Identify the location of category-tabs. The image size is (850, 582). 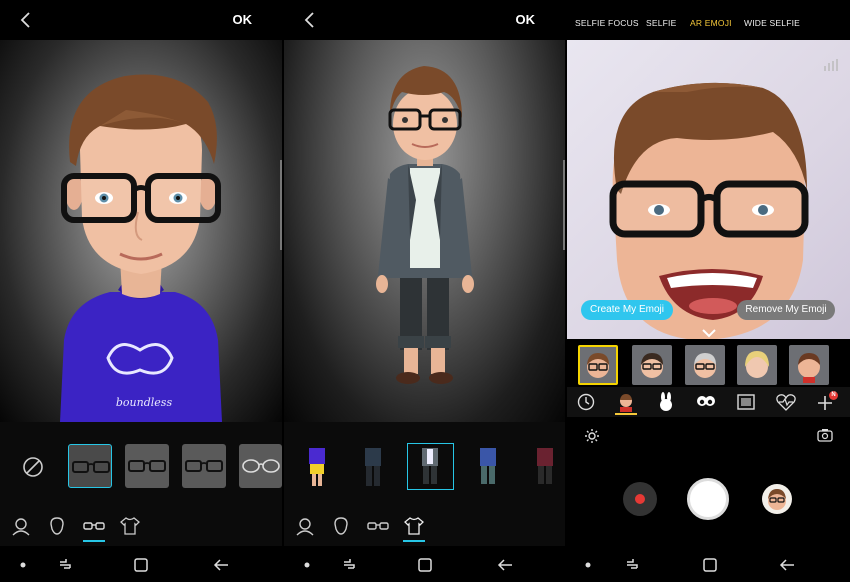
(141, 528).